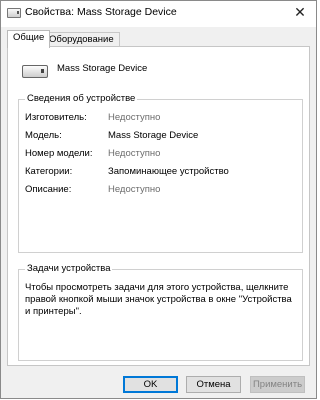 The width and height of the screenshot is (320, 400). I want to click on tab-general: Общие, so click(29, 39).